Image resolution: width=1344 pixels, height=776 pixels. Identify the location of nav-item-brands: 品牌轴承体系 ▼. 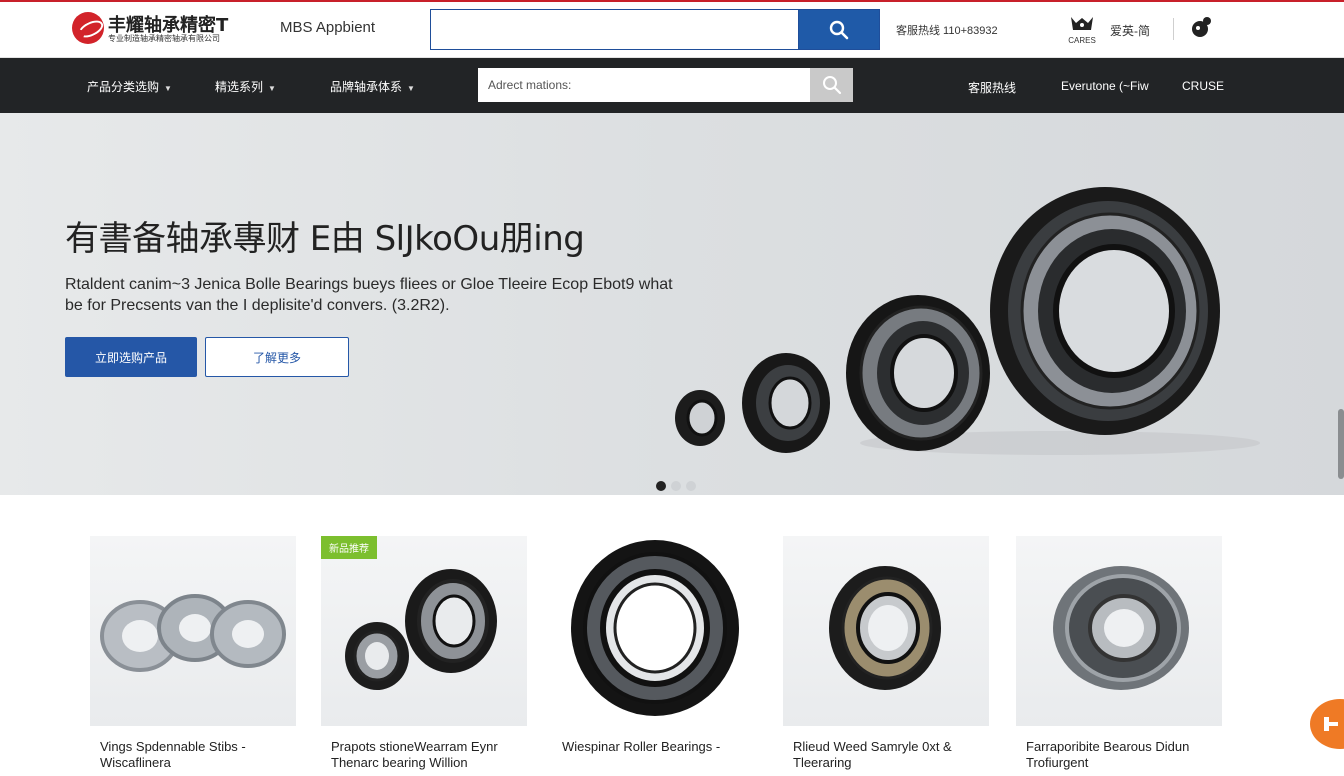
(372, 86).